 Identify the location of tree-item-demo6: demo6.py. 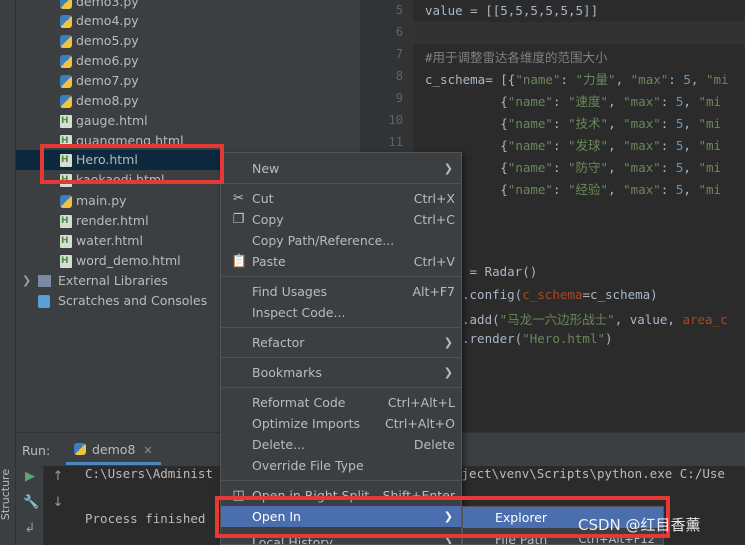
(188, 61).